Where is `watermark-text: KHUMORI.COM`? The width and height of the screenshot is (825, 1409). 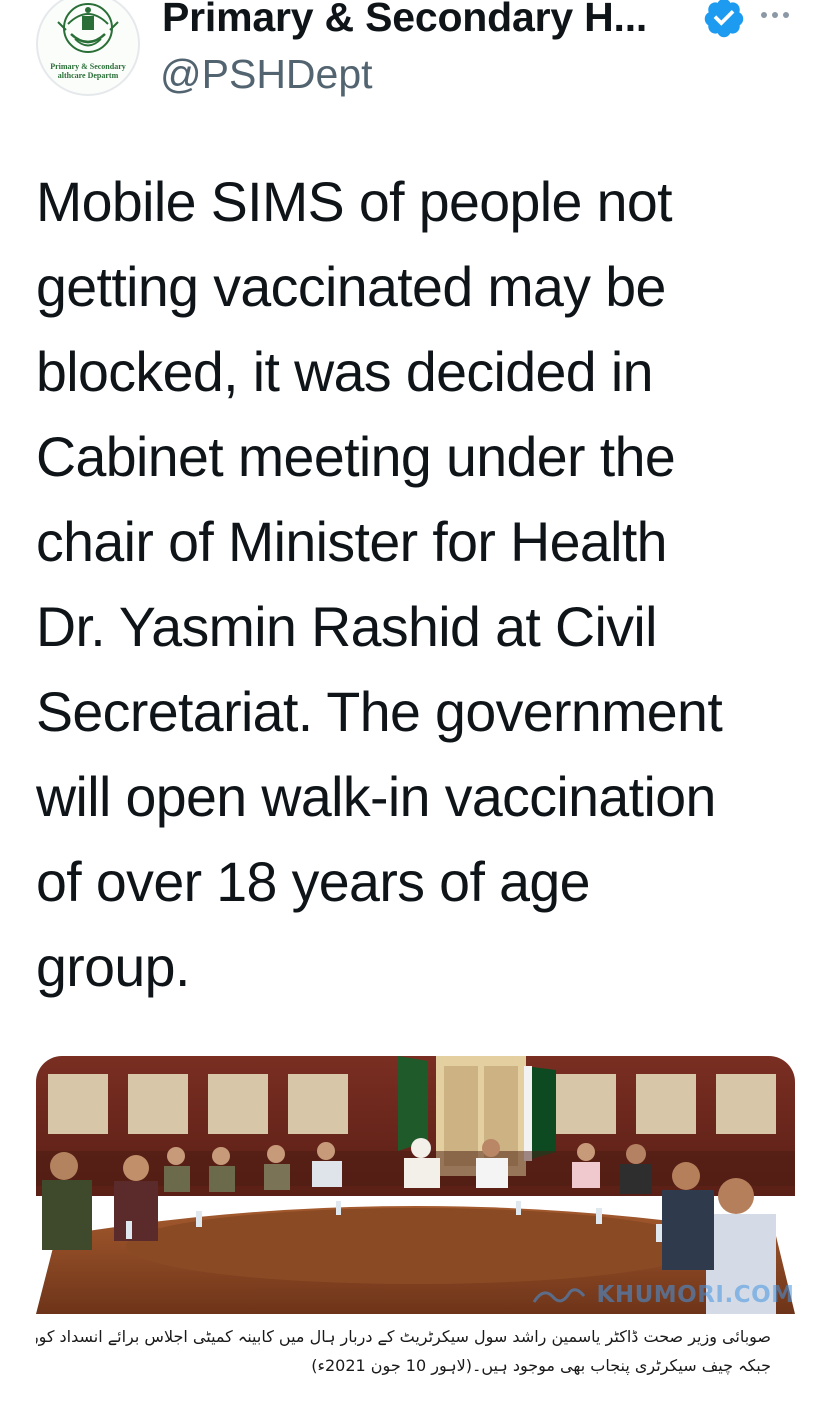
watermark-text: KHUMORI.COM is located at coordinates (695, 1295).